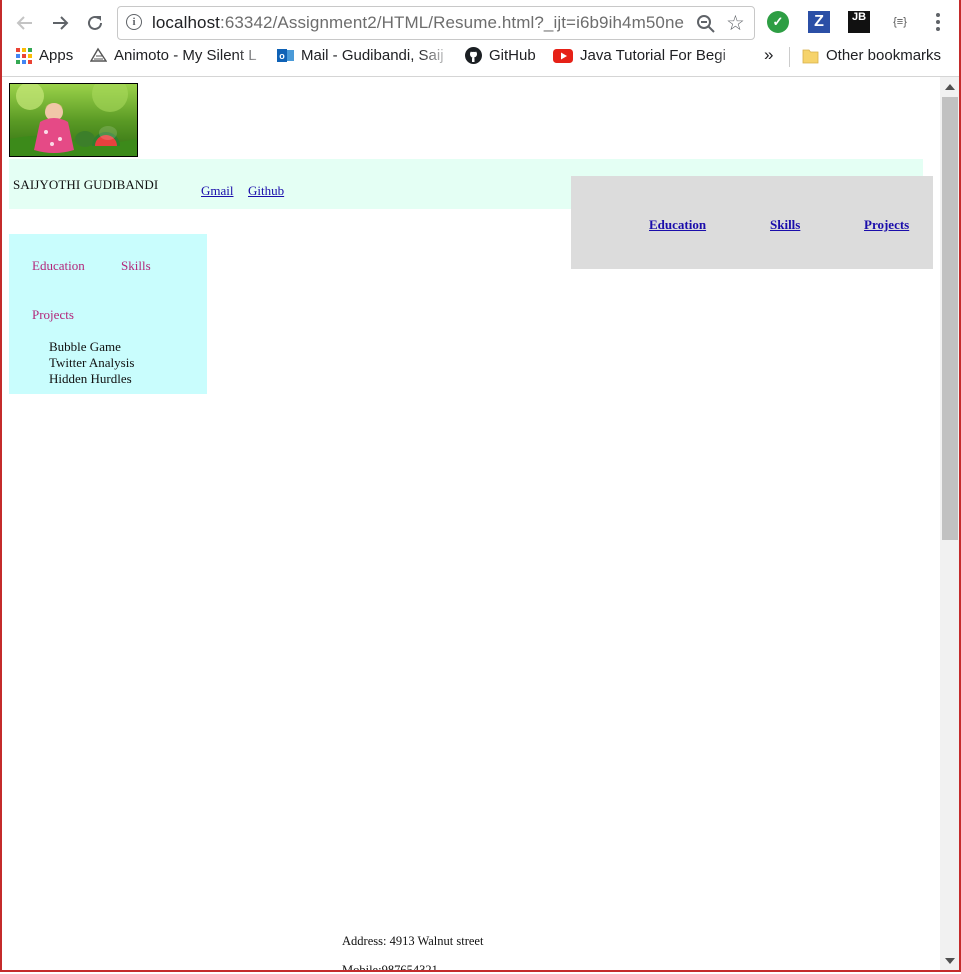 The width and height of the screenshot is (961, 974). I want to click on bookmark-label: Java Tutorial For Begi, so click(653, 55).